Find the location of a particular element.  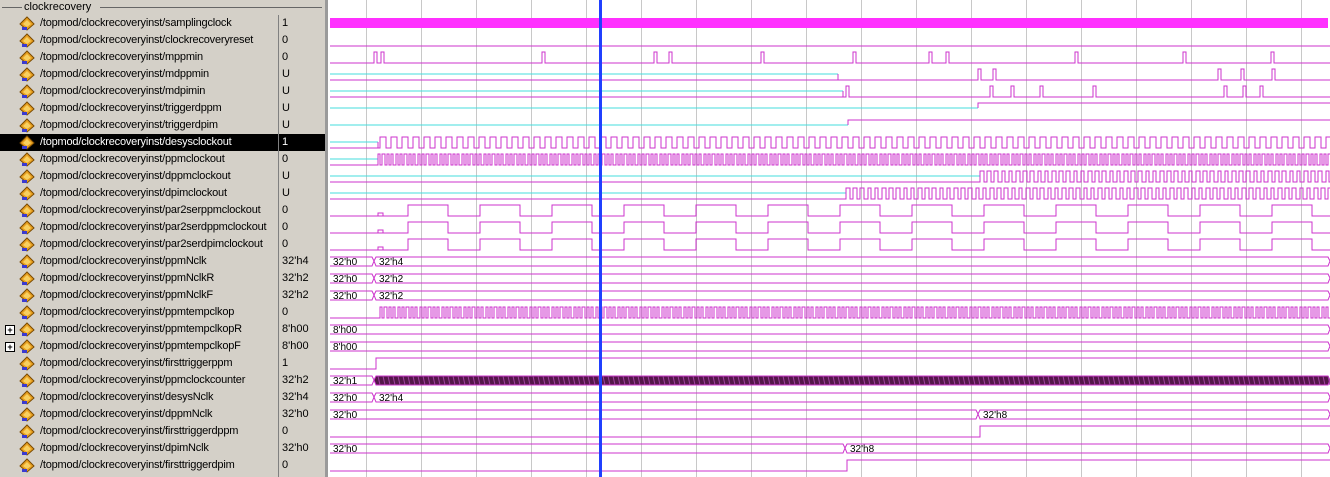

signal-row: /topmod/clockrecoveryinst/dpimNclk 32'h0 is located at coordinates (162, 448).